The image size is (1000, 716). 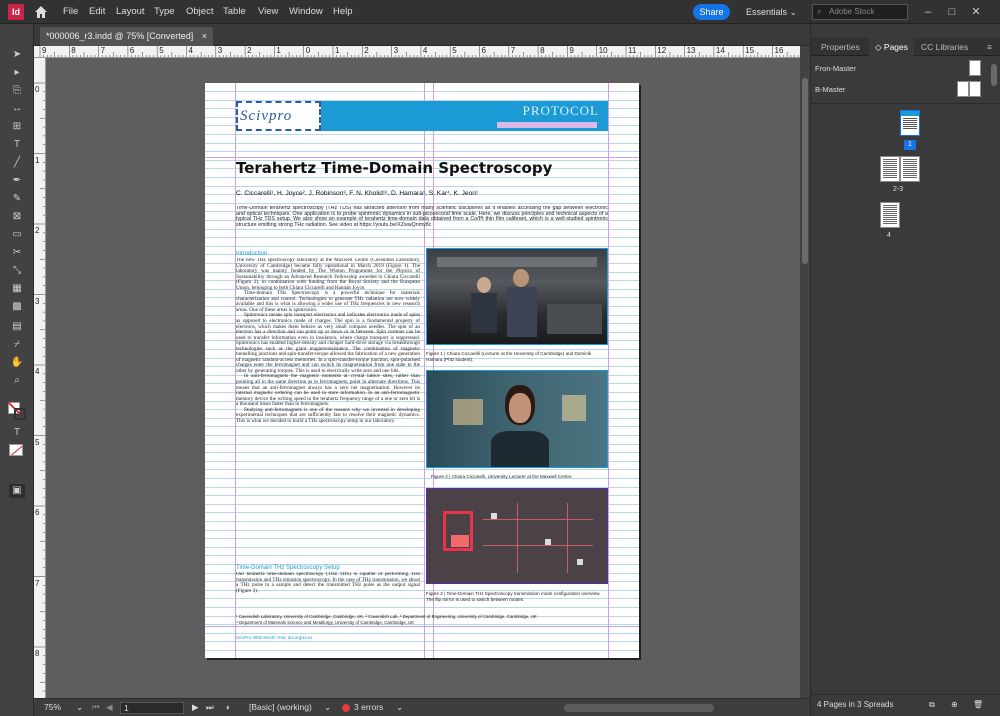 What do you see at coordinates (17, 217) in the screenshot?
I see `rectangle-frame-tool-icon: ⊠` at bounding box center [17, 217].